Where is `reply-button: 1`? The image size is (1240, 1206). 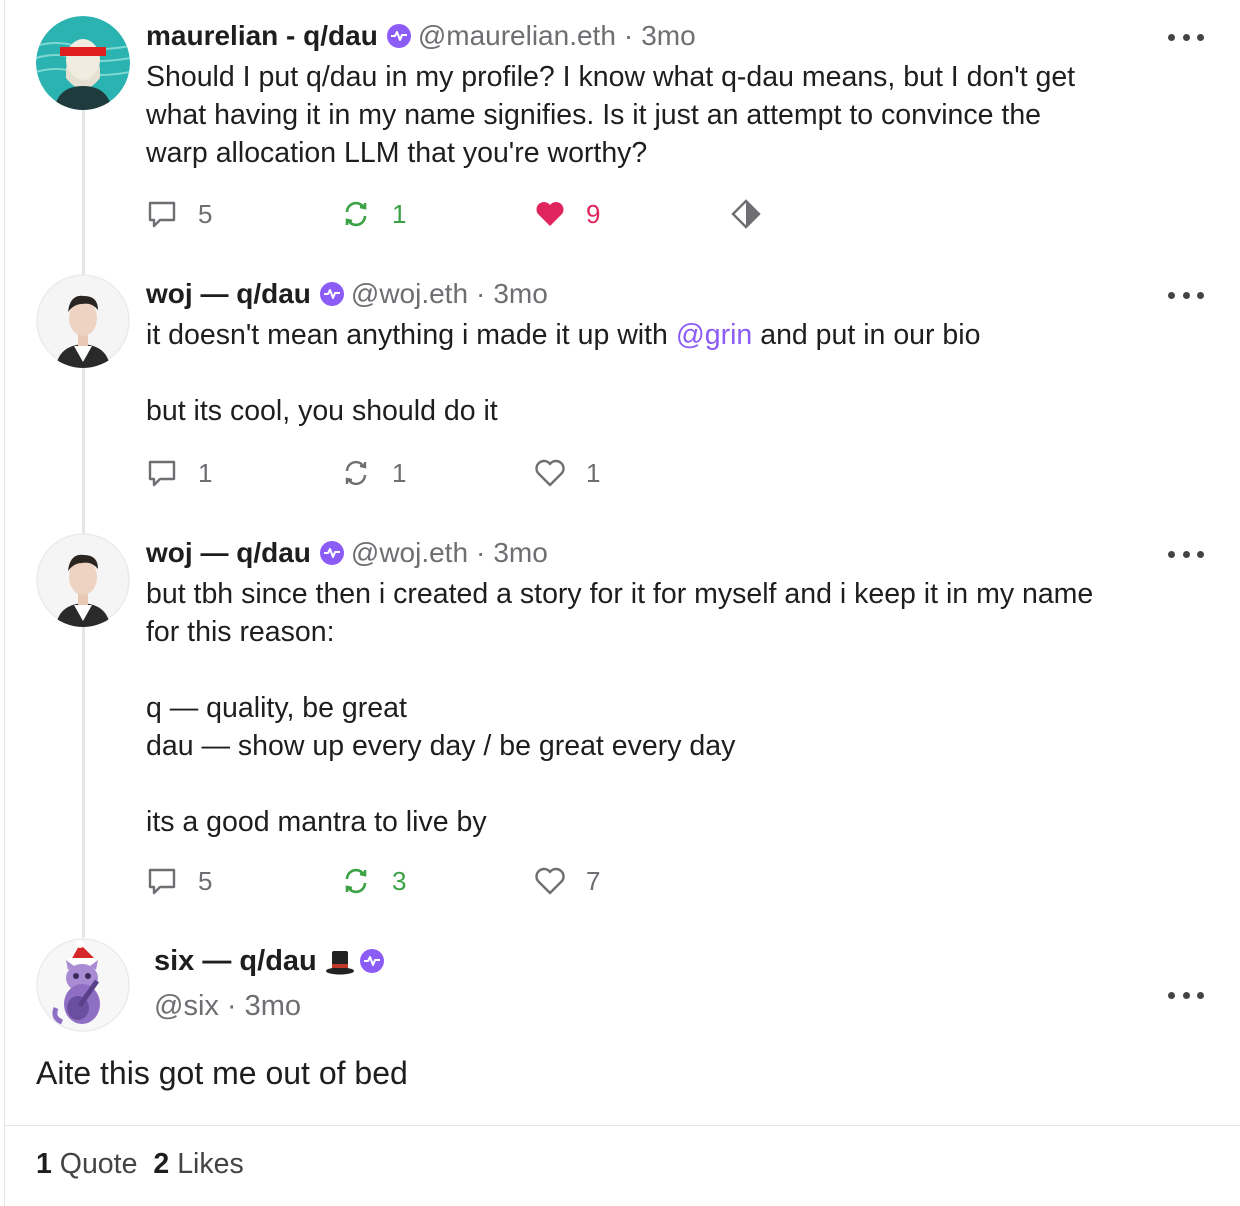 reply-button: 1 is located at coordinates (179, 473).